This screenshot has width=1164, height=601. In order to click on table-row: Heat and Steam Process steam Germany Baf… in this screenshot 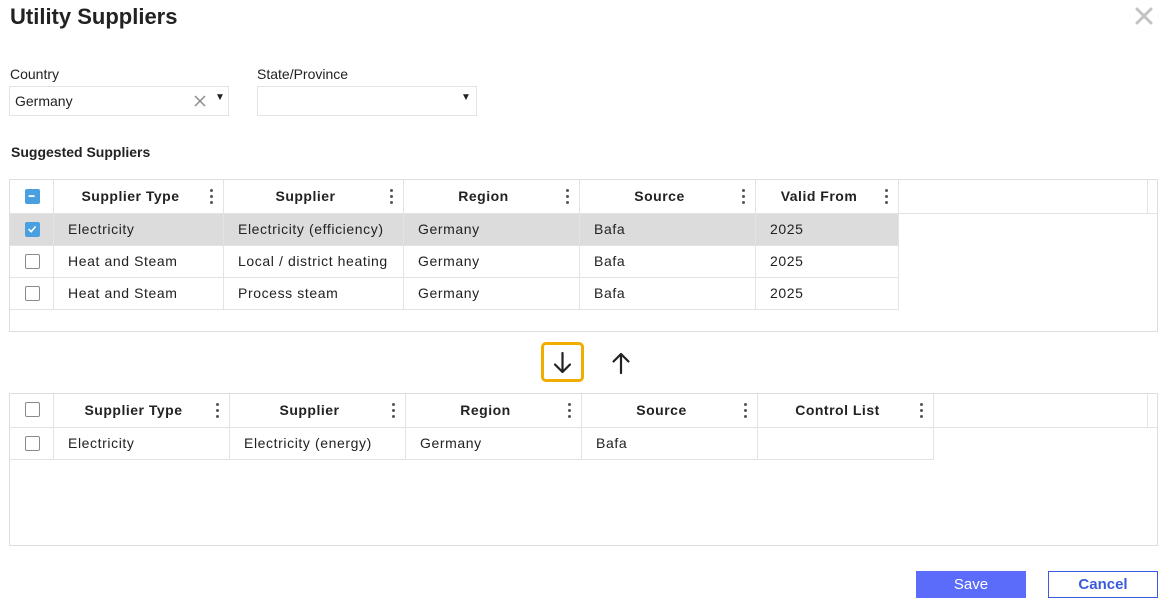, I will do `click(454, 294)`.